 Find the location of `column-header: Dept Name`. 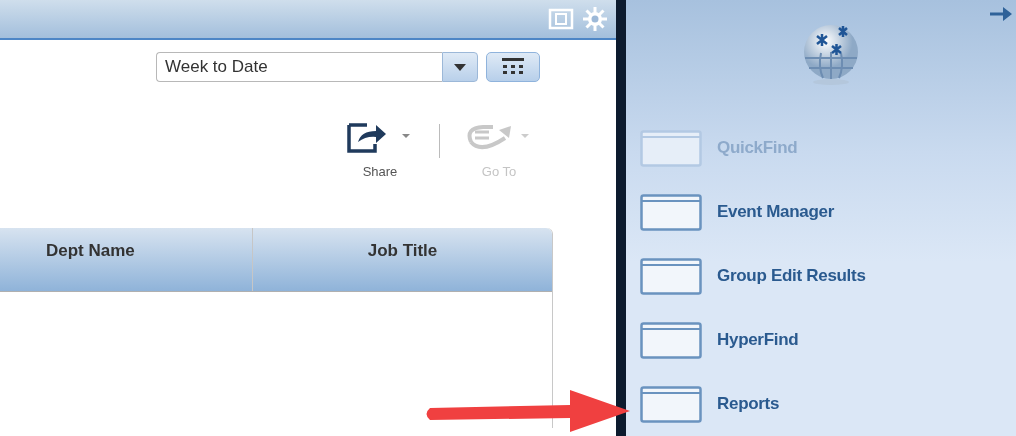

column-header: Dept Name is located at coordinates (126, 259).